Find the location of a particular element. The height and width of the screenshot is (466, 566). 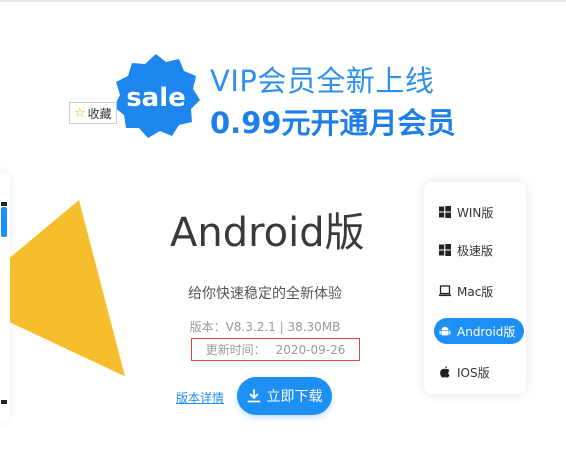

promo-offer: 0.99元开通月会员 is located at coordinates (333, 123).